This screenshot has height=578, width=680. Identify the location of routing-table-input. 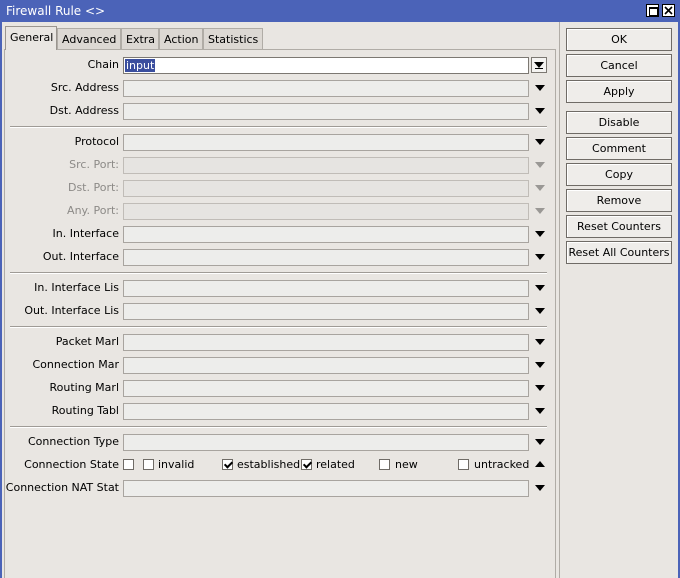
(326, 411).